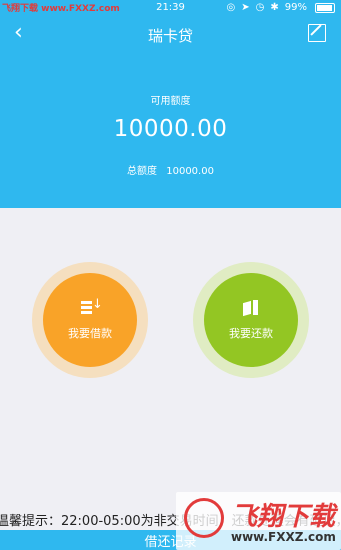 This screenshot has height=550, width=341. Describe the element at coordinates (251, 333) in the screenshot. I see `repay-label: 我要还款` at that location.